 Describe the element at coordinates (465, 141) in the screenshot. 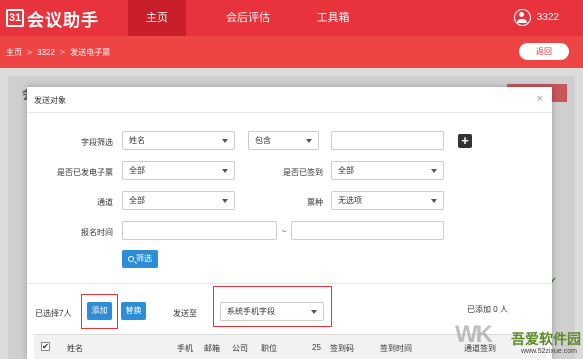

I see `add-condition-plus-icon: +` at that location.